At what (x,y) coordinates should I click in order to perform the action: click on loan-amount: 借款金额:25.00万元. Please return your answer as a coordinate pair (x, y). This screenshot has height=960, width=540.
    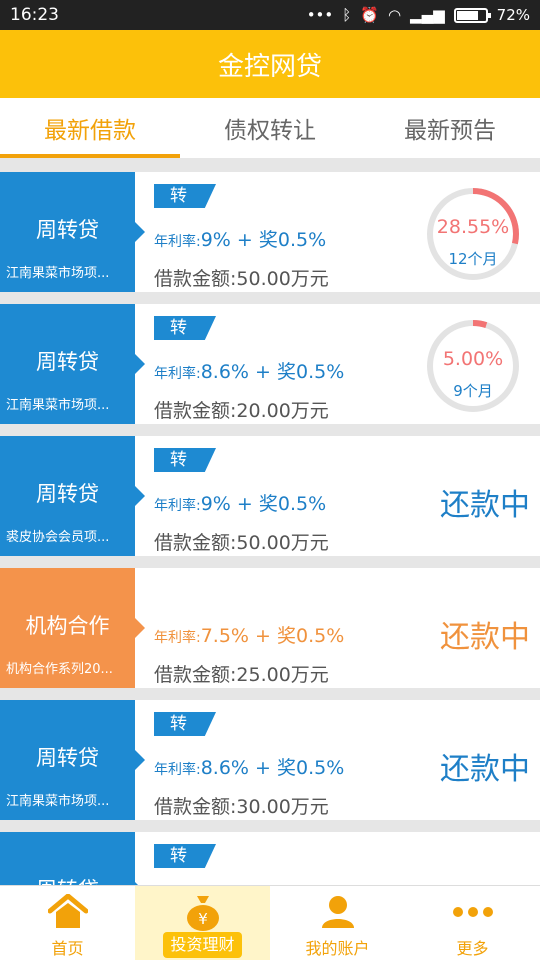
    Looking at the image, I should click on (241, 673).